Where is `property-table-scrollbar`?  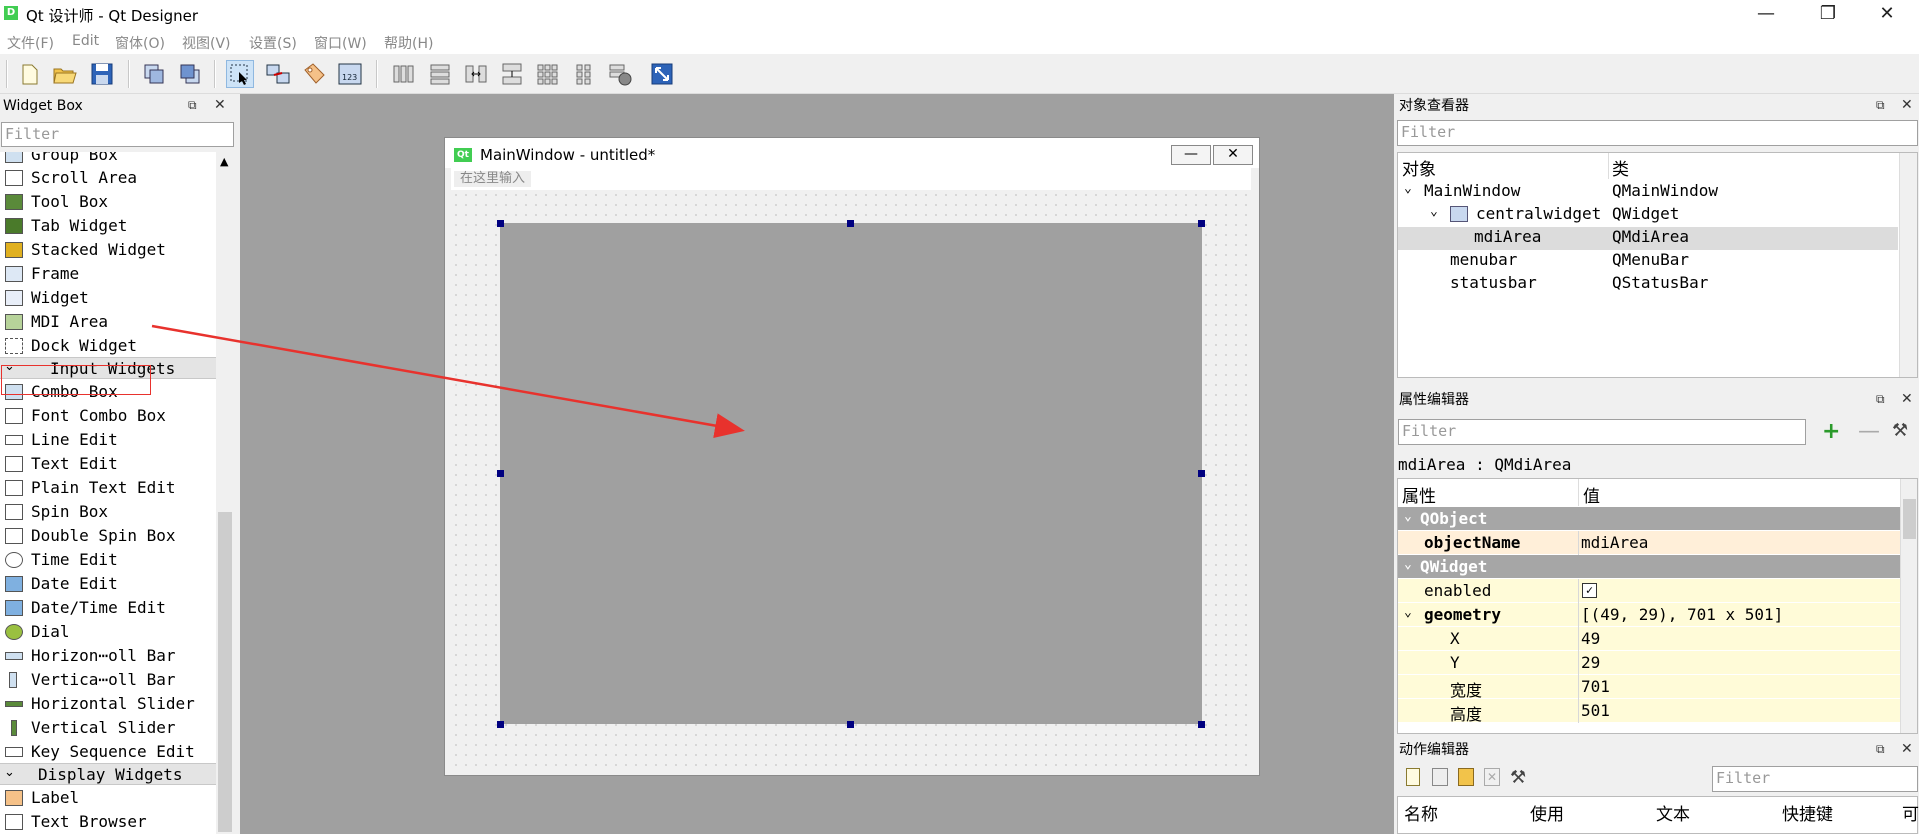 property-table-scrollbar is located at coordinates (1908, 606).